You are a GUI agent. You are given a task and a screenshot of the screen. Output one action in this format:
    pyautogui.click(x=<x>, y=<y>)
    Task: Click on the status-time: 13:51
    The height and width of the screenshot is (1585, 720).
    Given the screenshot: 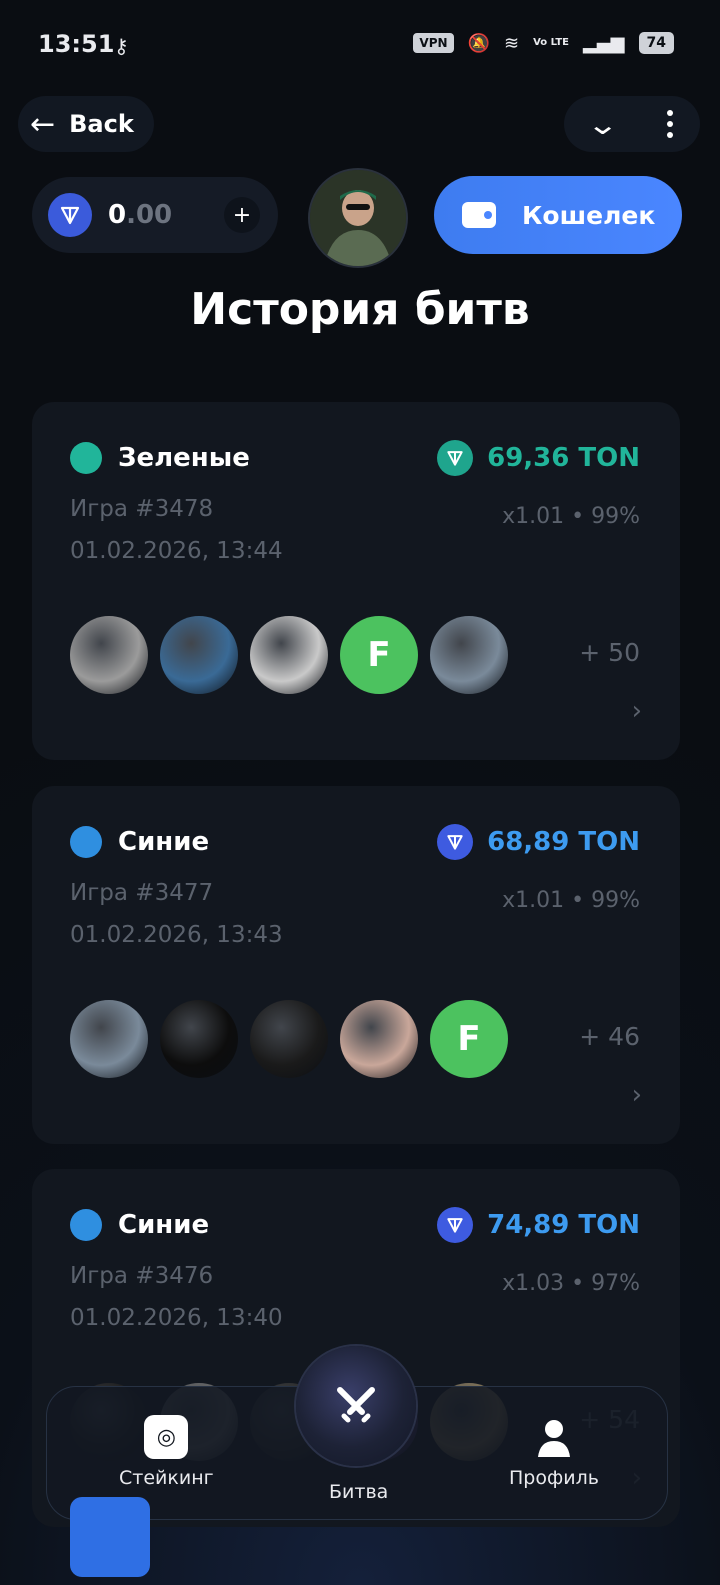 What is the action you would take?
    pyautogui.click(x=76, y=44)
    